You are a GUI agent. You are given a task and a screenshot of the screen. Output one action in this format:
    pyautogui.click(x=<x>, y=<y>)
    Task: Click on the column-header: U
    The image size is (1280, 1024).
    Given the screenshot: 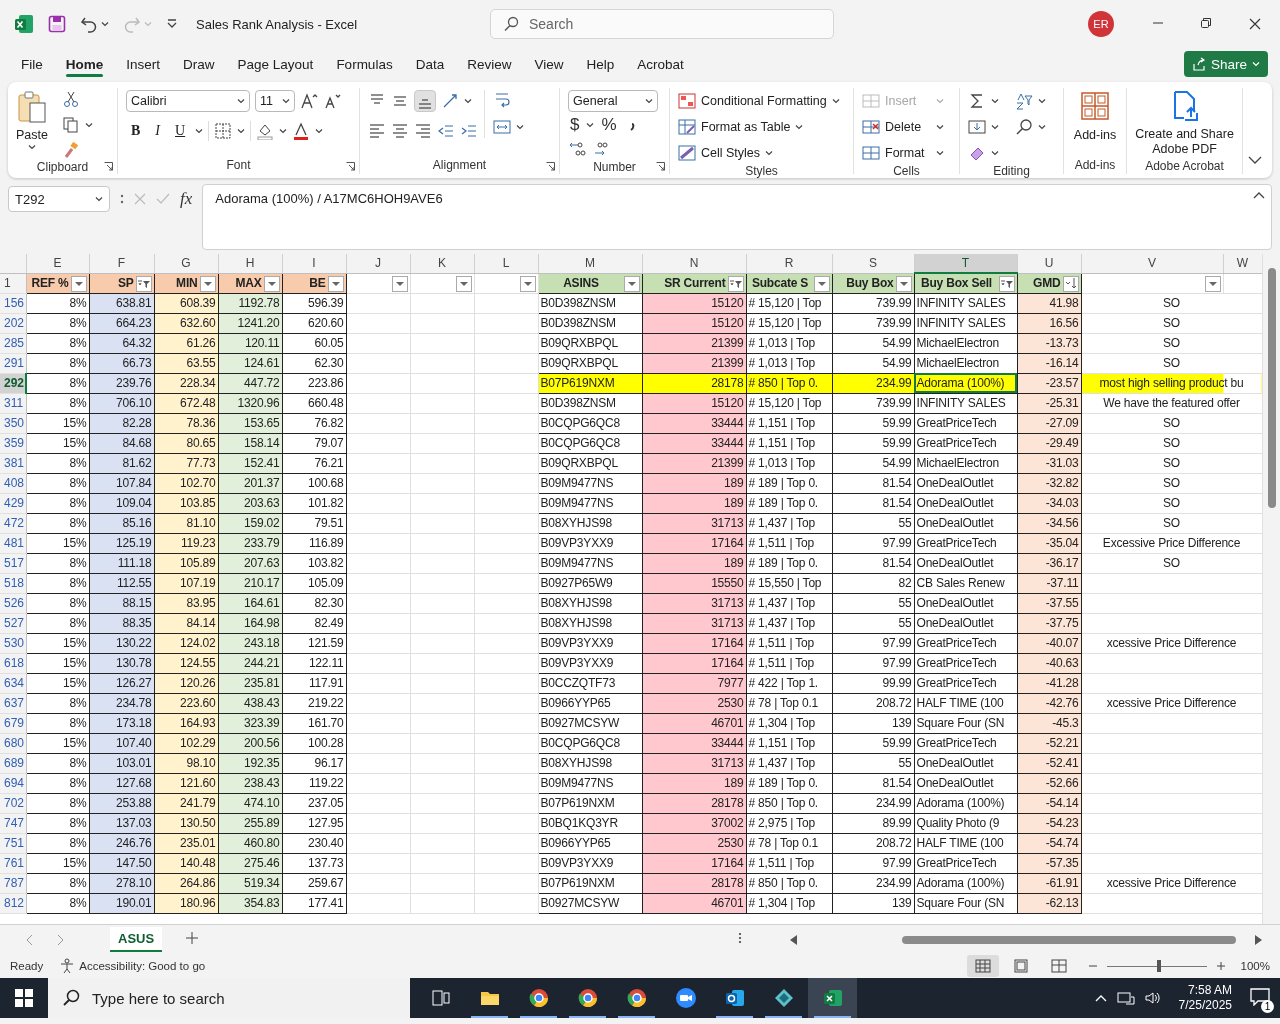 What is the action you would take?
    pyautogui.click(x=1049, y=263)
    